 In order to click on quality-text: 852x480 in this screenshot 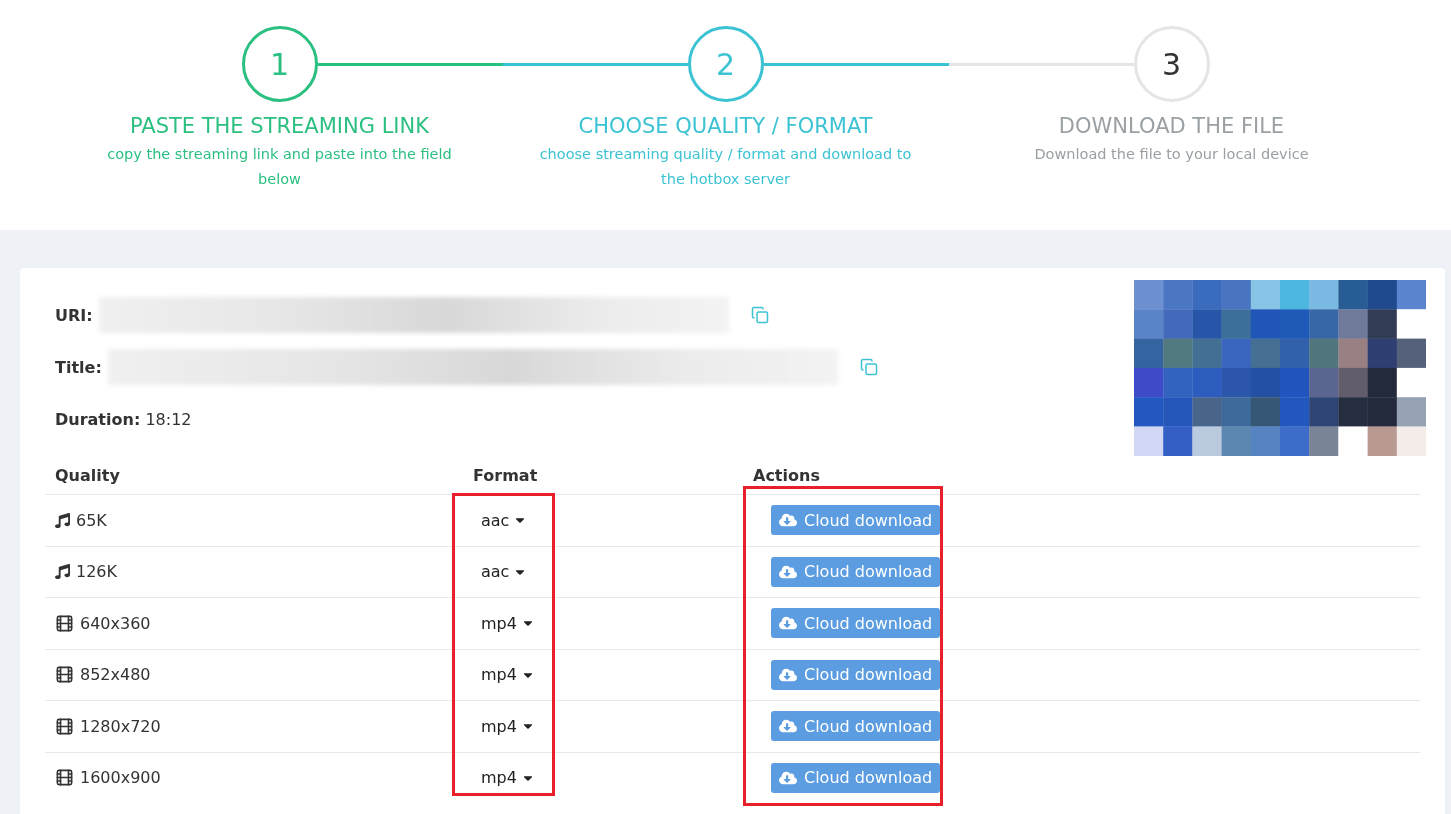, I will do `click(115, 675)`.